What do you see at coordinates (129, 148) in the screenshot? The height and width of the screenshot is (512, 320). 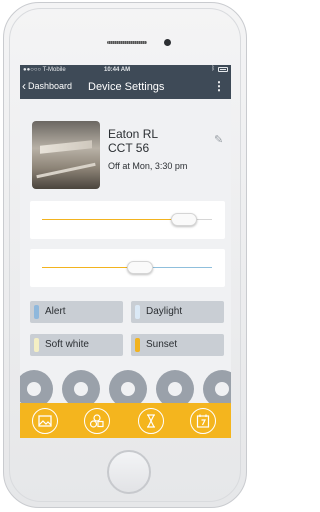 I see `device-model: CCT 56` at bounding box center [129, 148].